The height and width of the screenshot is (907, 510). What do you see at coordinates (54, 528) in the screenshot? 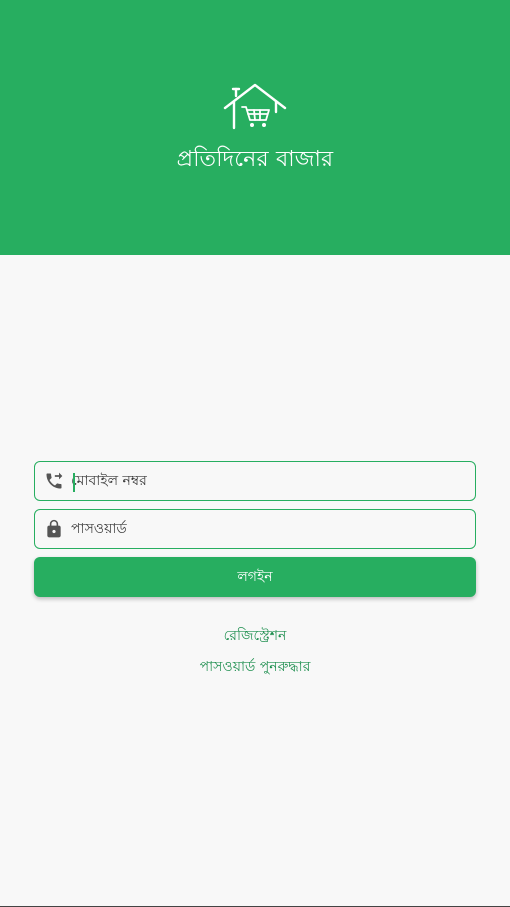
I see `lock-icon` at bounding box center [54, 528].